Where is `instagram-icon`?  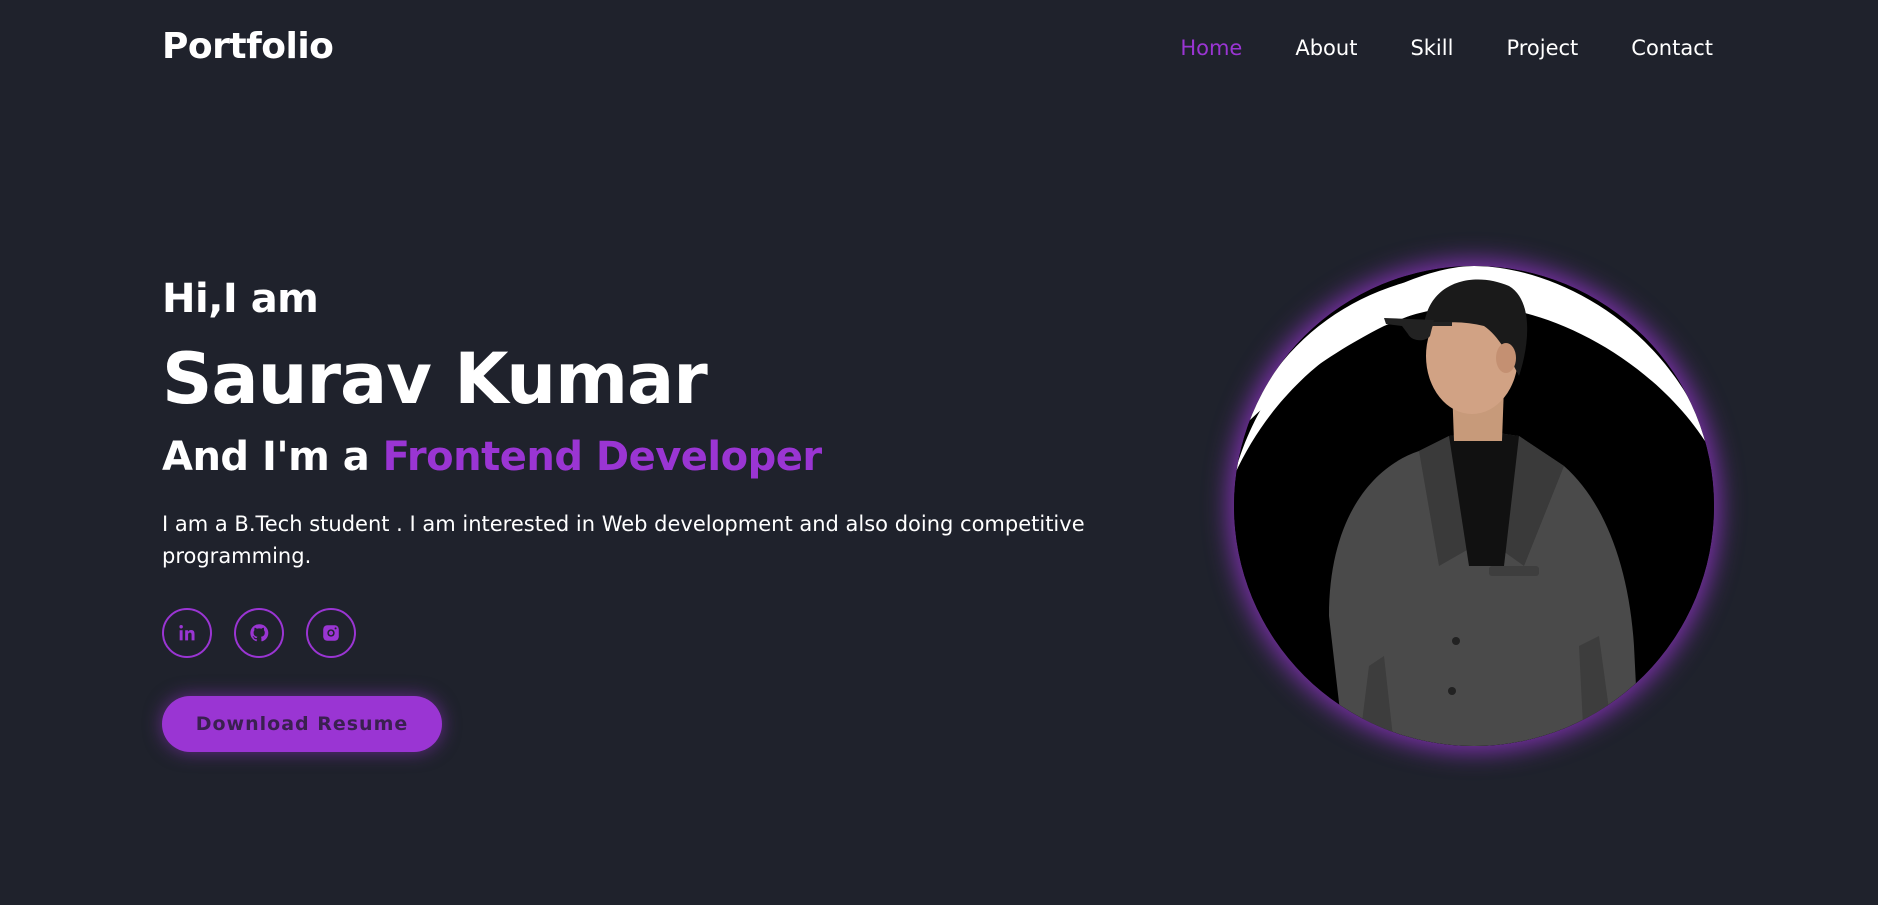 instagram-icon is located at coordinates (331, 633).